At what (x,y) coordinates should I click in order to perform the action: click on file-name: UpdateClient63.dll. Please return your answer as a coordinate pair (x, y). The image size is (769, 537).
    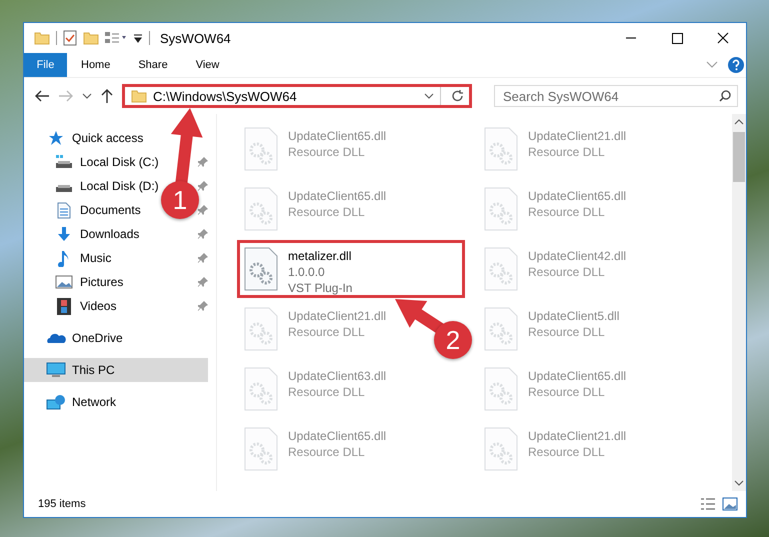
    Looking at the image, I should click on (337, 376).